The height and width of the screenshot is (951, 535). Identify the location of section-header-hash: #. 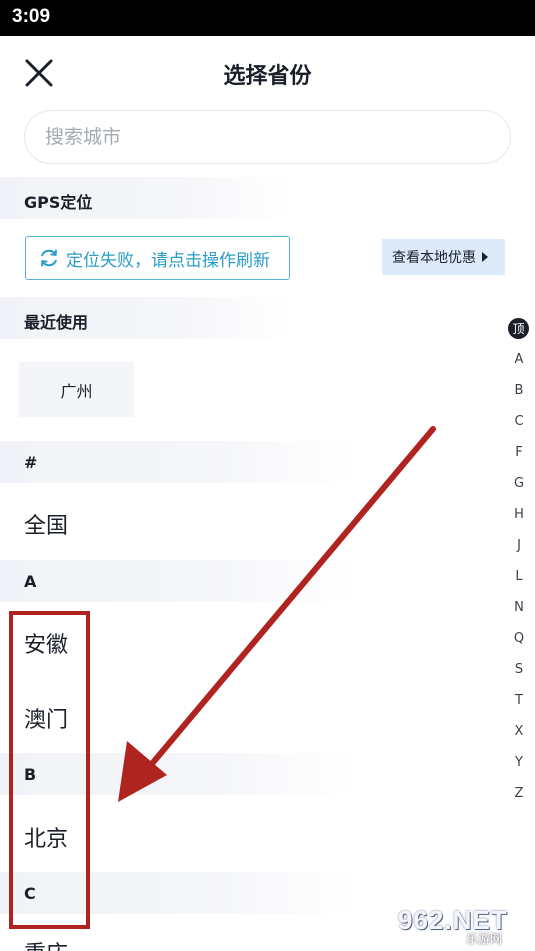
(178, 462).